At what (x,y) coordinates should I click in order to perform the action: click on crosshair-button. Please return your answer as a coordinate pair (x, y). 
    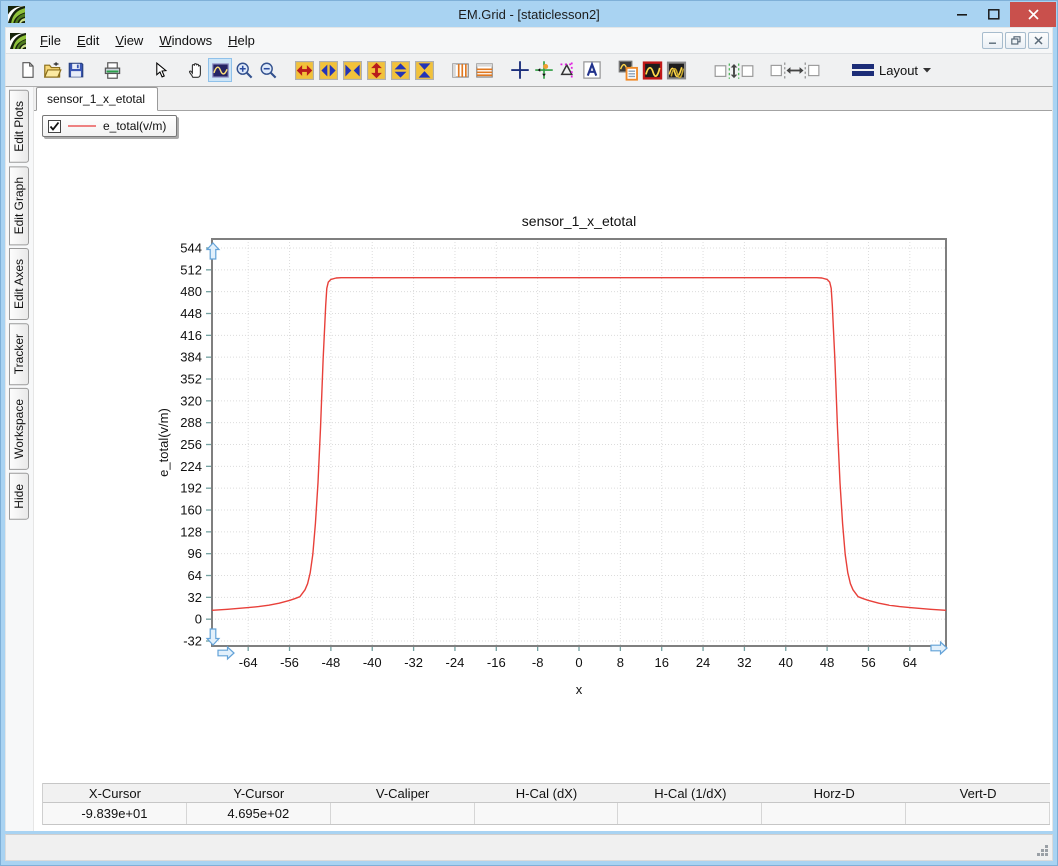
    Looking at the image, I should click on (520, 70).